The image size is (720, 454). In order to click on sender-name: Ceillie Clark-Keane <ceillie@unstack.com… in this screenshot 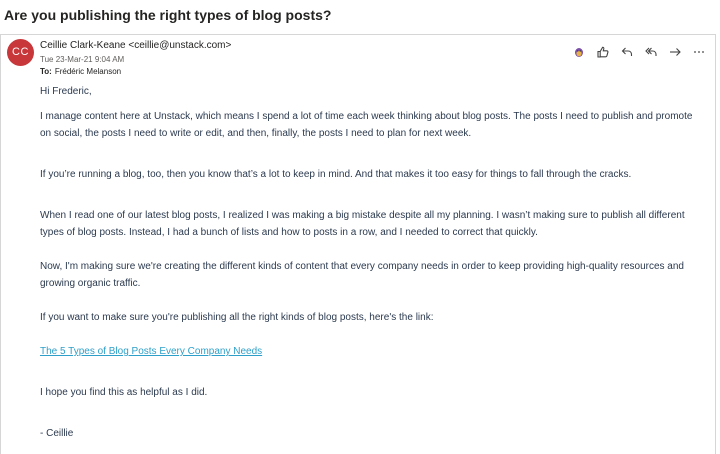, I will do `click(135, 45)`.